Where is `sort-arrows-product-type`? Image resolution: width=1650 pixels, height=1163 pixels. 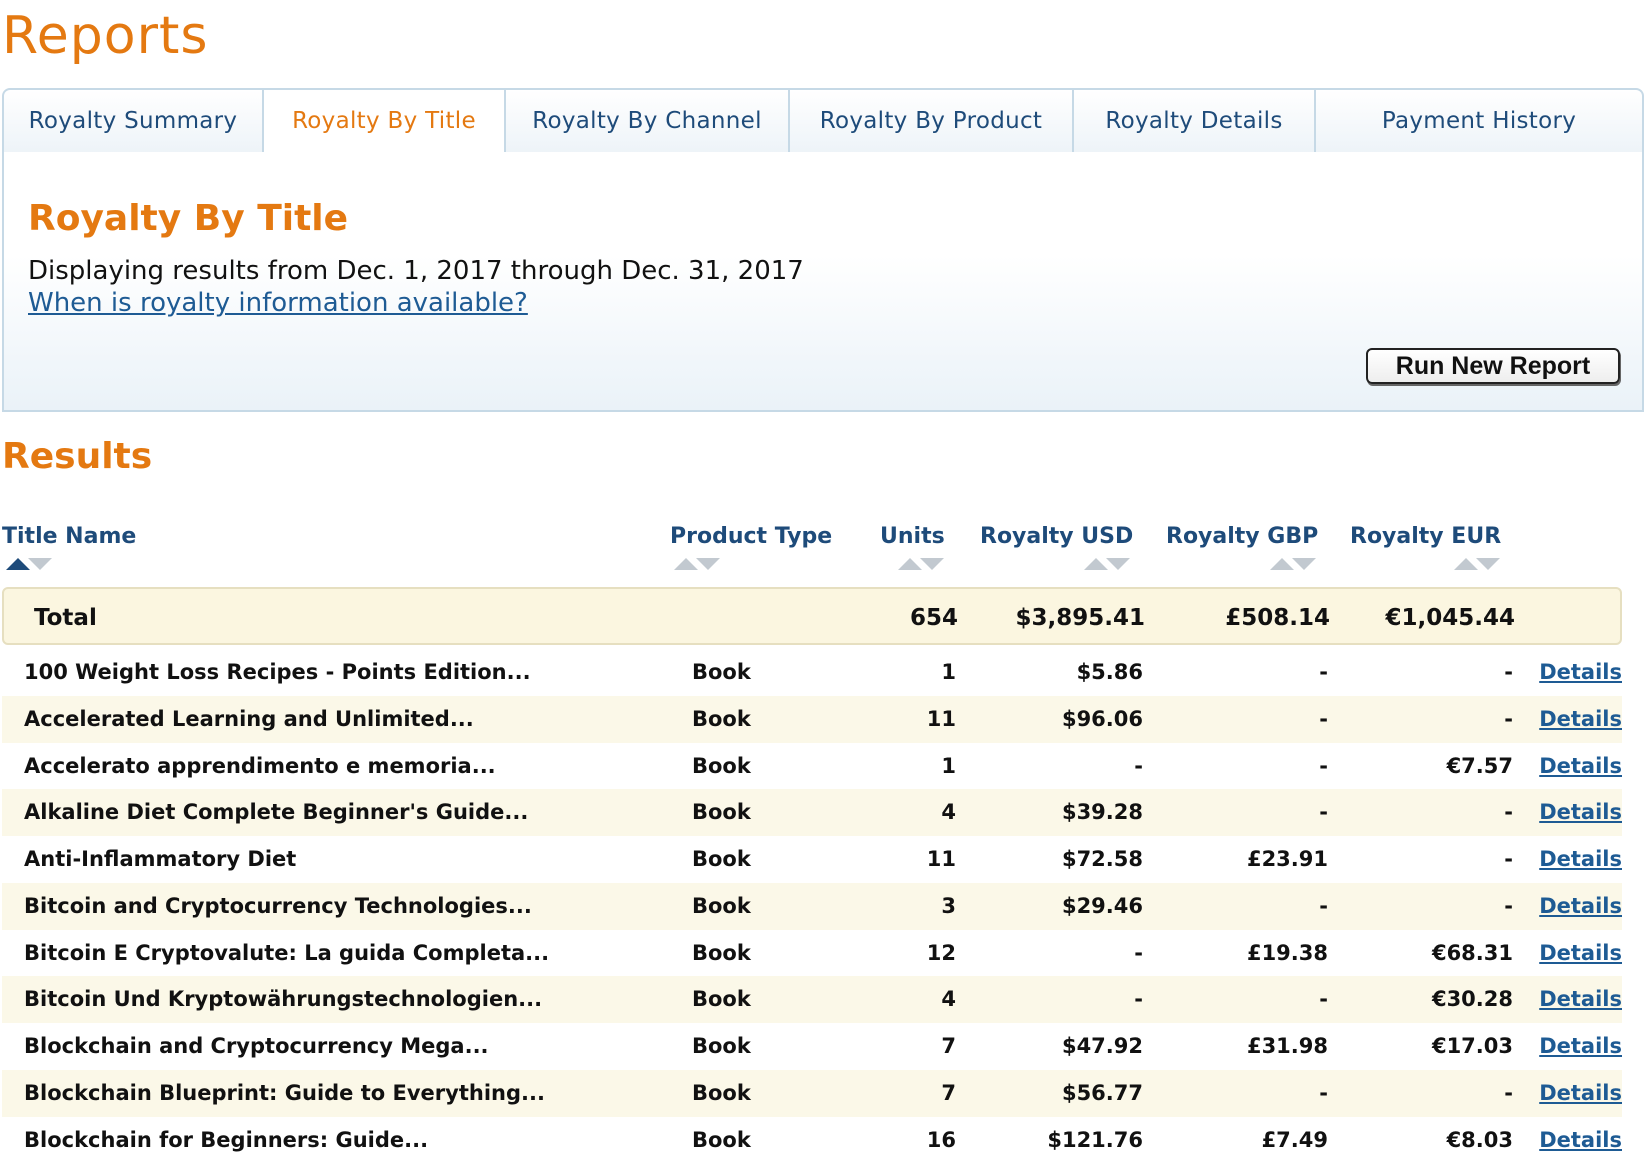
sort-arrows-product-type is located at coordinates (698, 565).